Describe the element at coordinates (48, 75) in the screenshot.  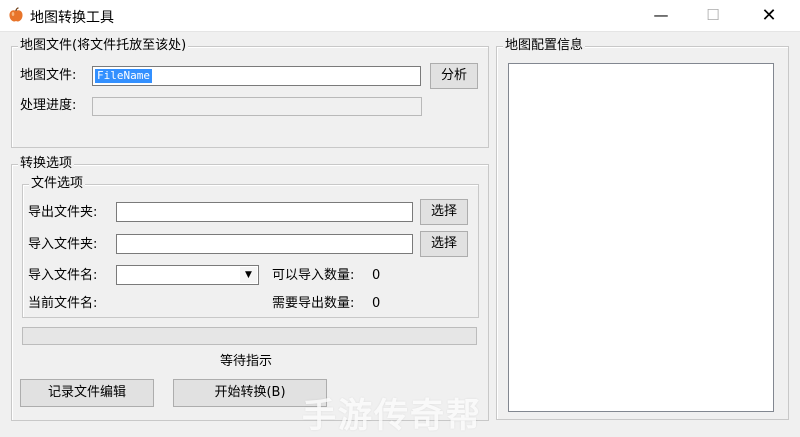
I see `map-file-label: 地图文件:` at that location.